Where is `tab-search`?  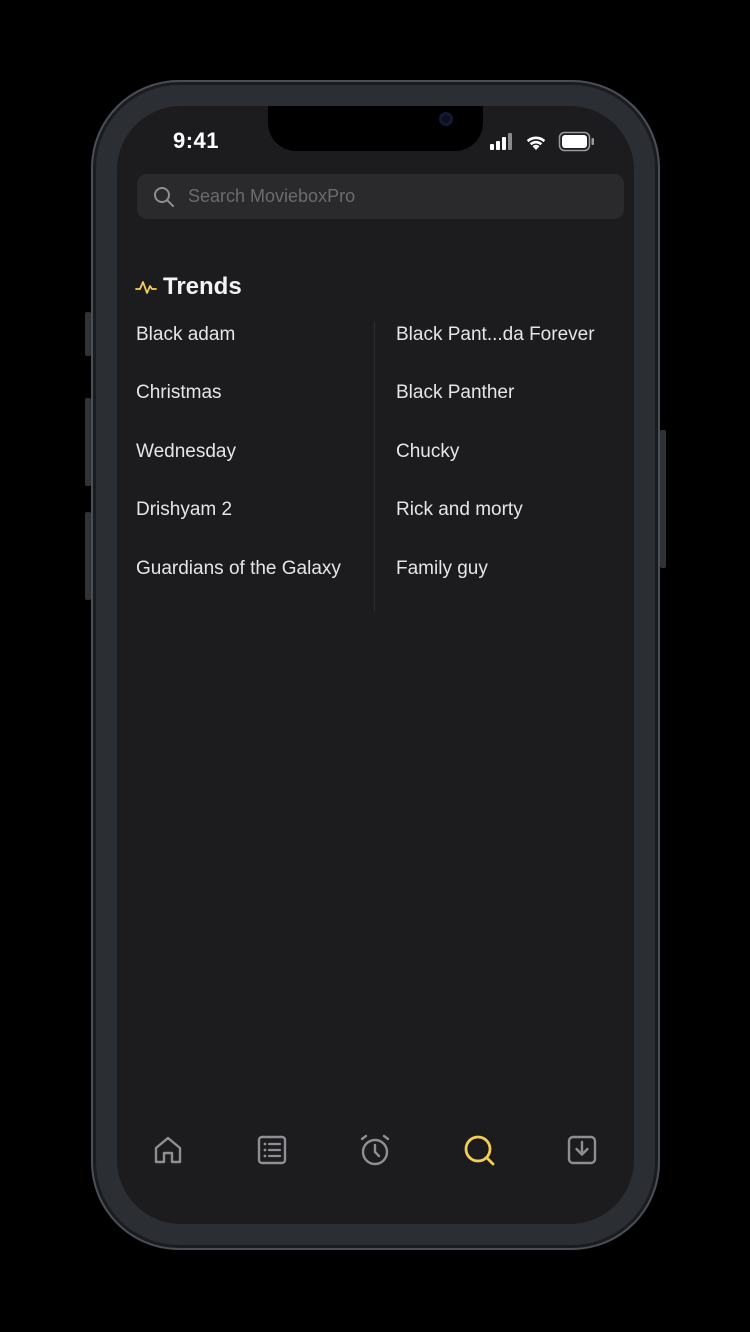 tab-search is located at coordinates (479, 1150).